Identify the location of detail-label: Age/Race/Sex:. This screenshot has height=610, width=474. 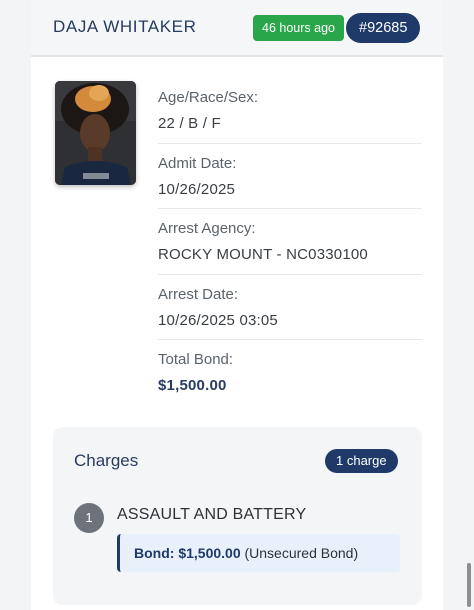
(208, 97).